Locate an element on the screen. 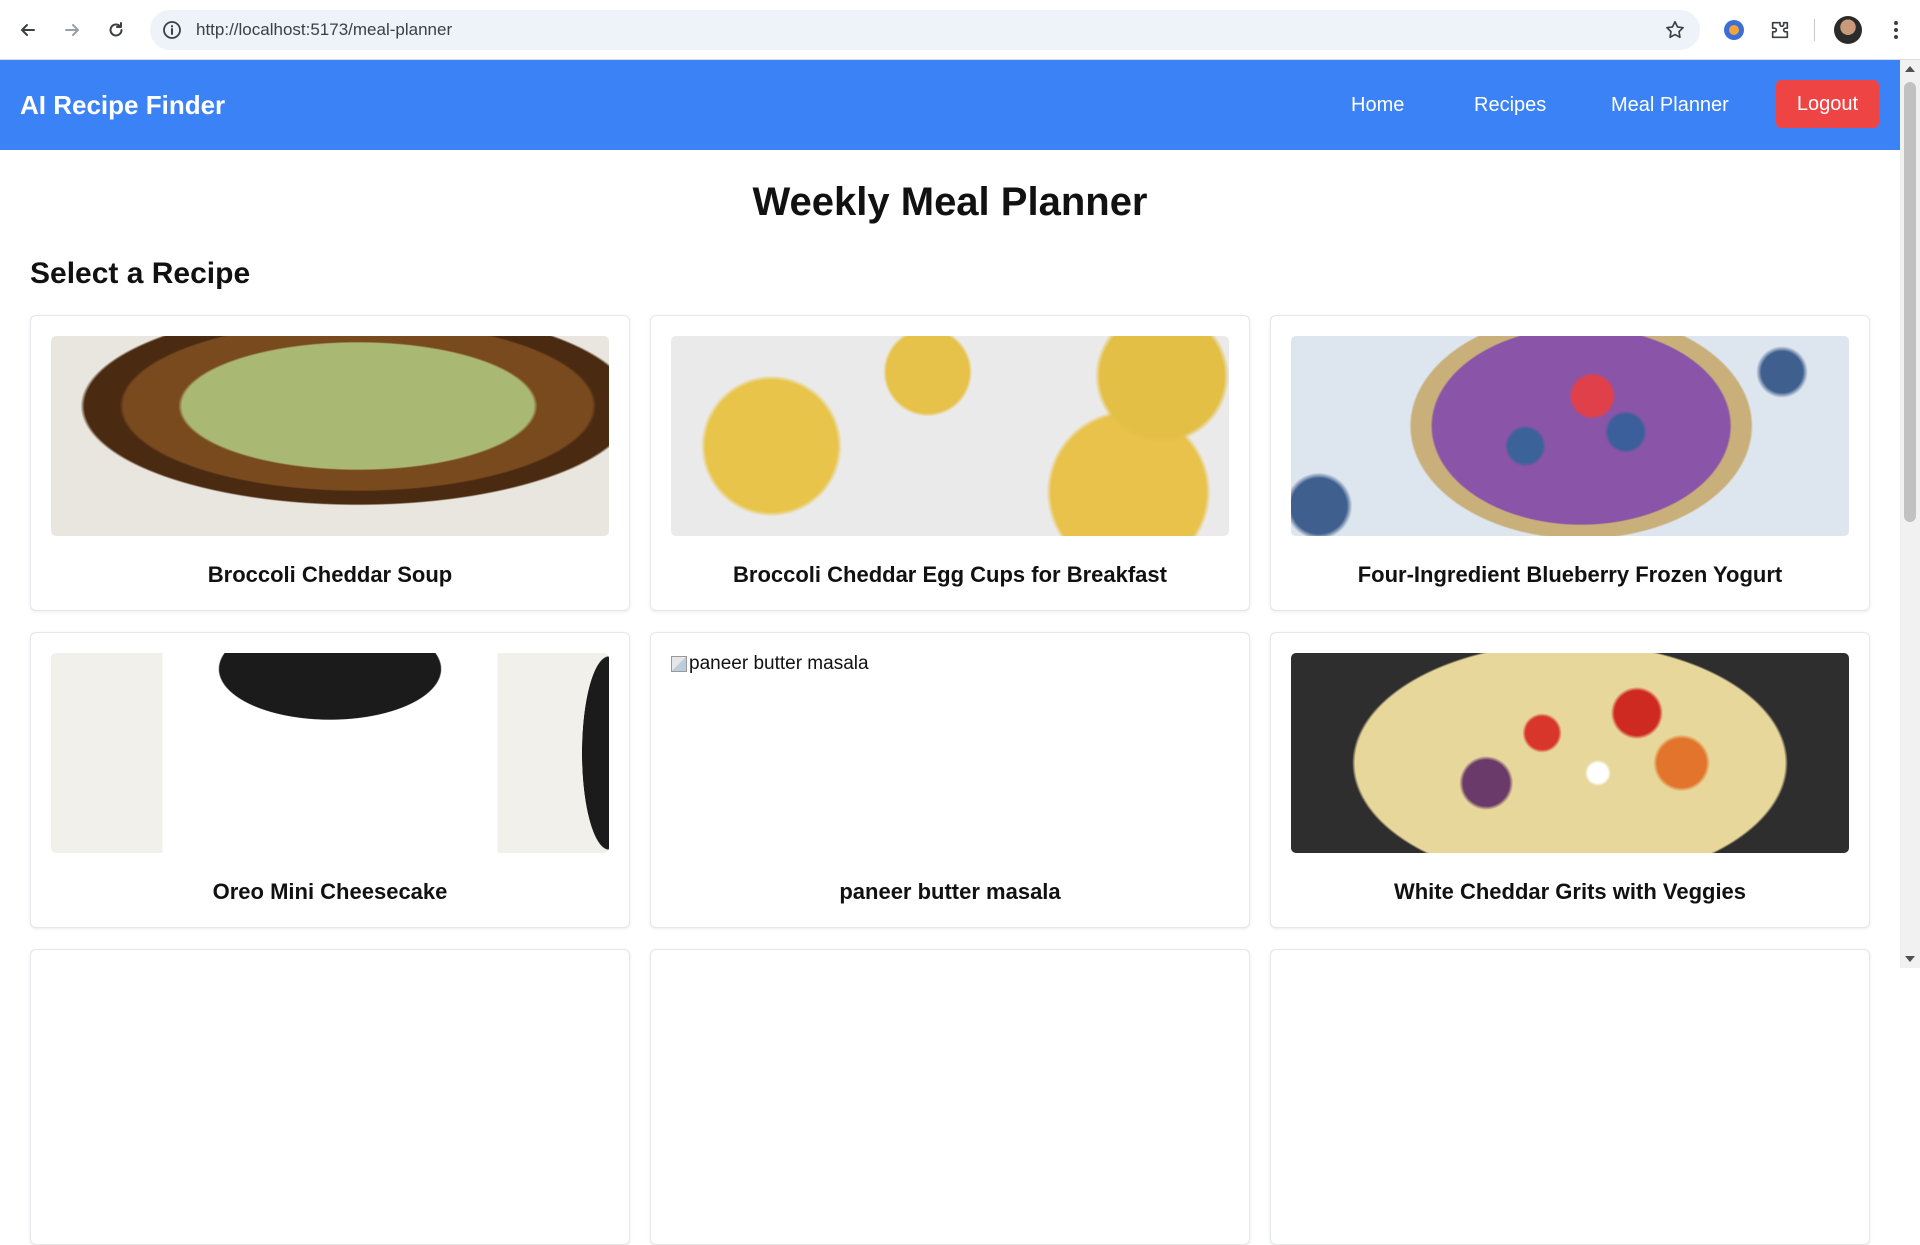  scroll-up-arrow-icon is located at coordinates (1910, 69).